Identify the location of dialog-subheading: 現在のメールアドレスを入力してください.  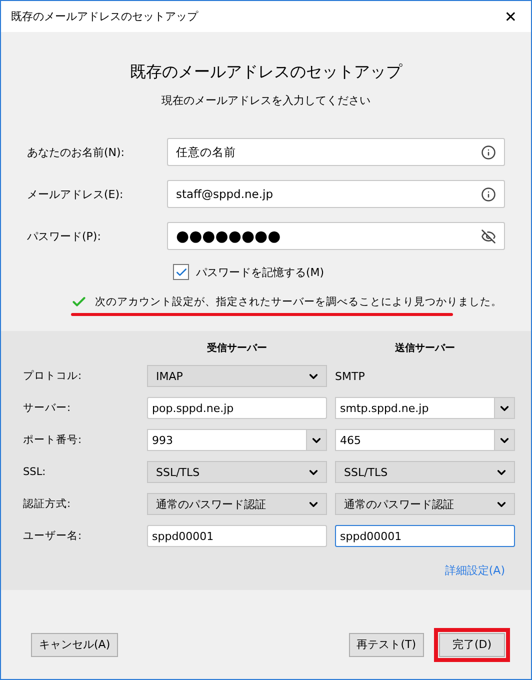
(266, 100).